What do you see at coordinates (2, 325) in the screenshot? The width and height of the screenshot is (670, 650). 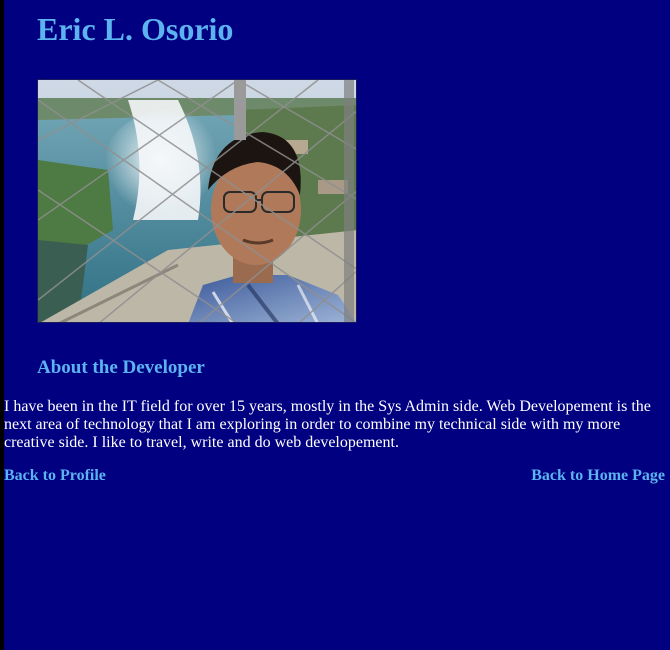 I see `left-border` at bounding box center [2, 325].